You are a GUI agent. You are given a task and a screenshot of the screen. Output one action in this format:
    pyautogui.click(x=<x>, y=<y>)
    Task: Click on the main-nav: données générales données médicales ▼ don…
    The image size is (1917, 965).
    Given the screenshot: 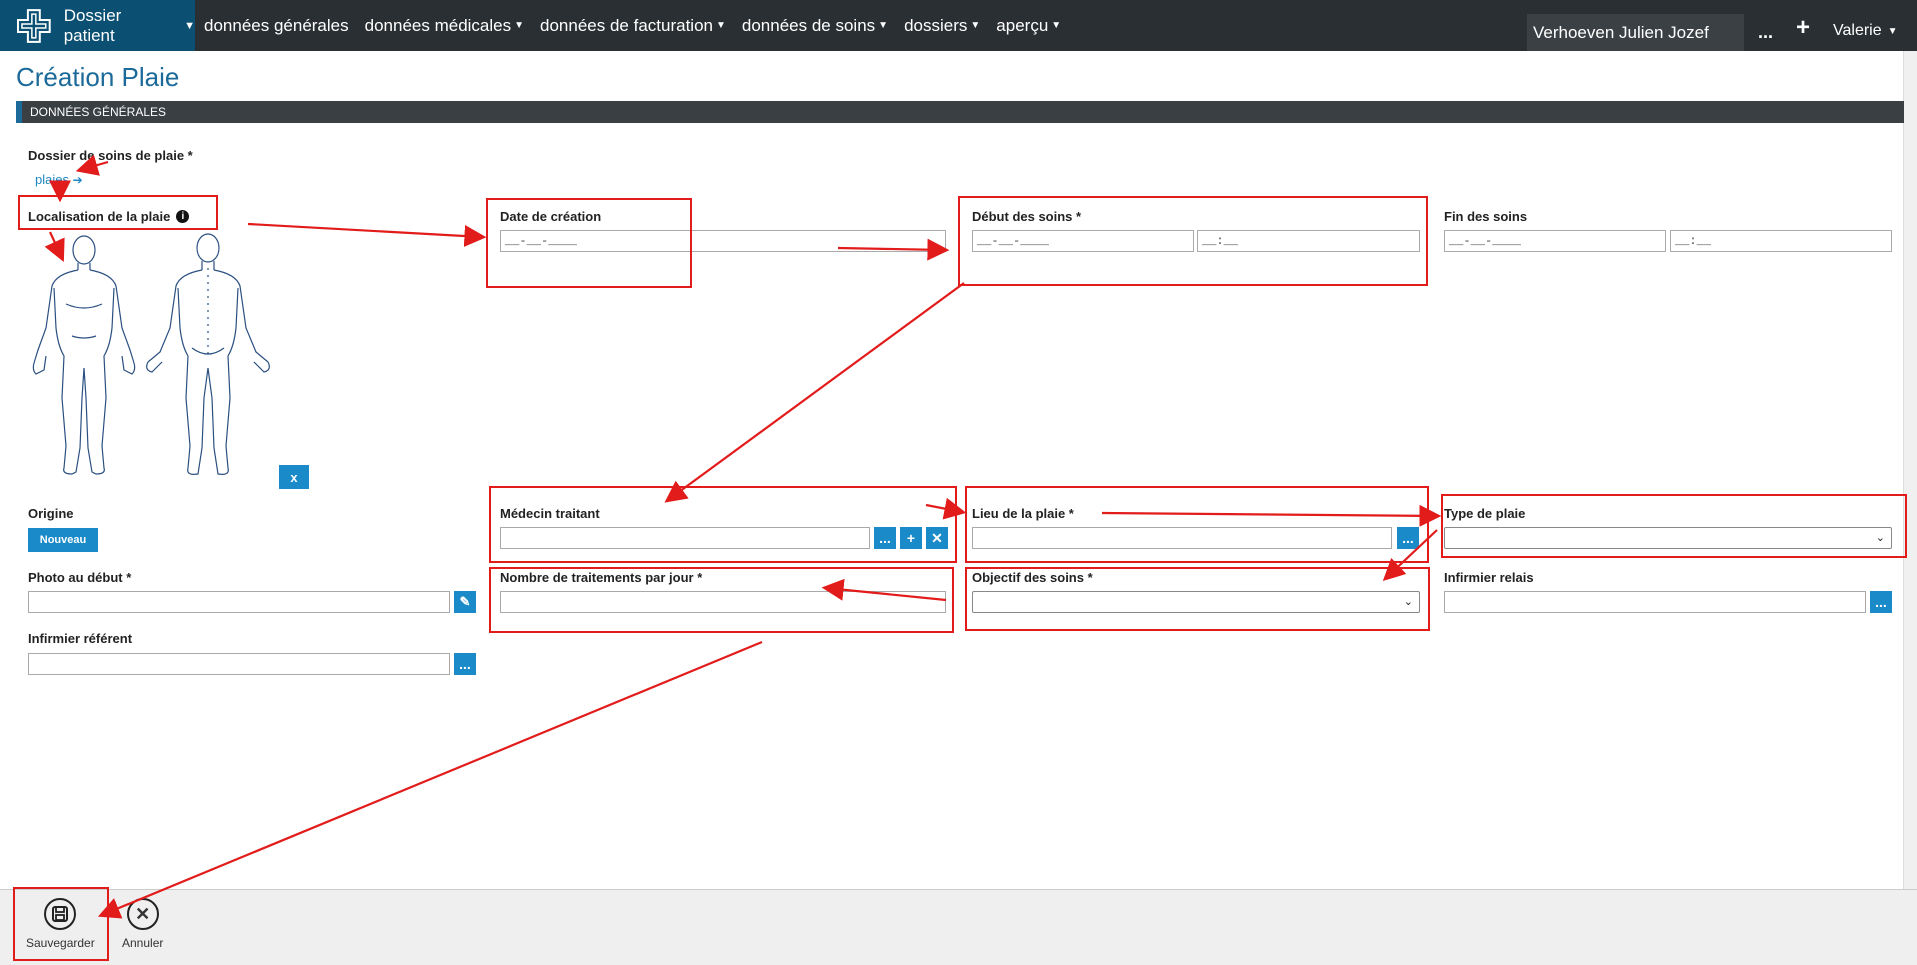 What is the action you would take?
    pyautogui.click(x=640, y=25)
    